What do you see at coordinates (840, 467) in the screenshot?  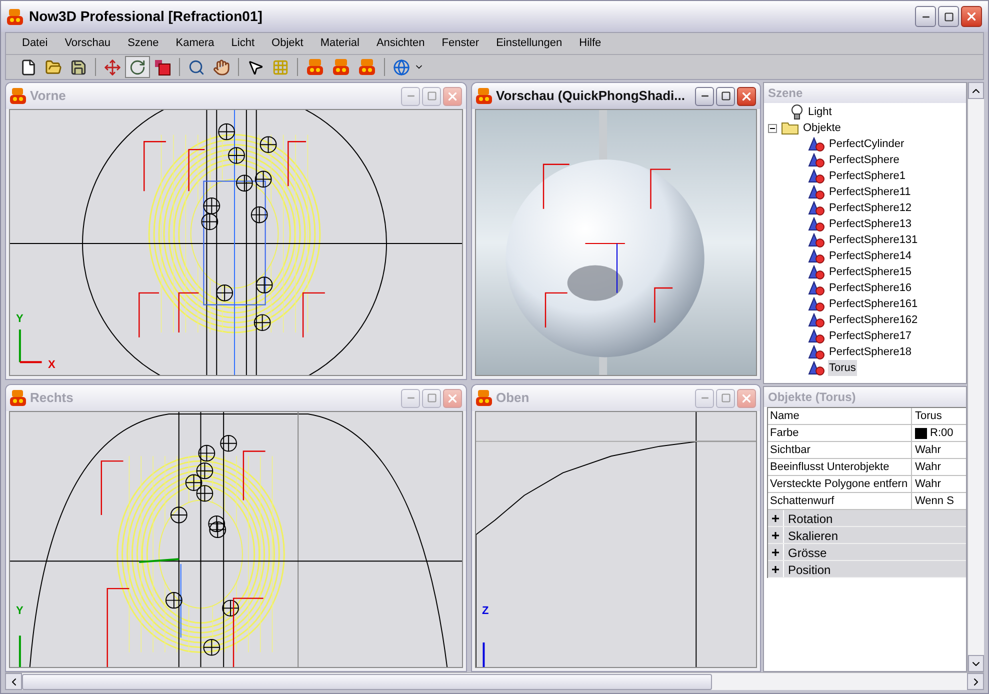 I see `property-name: Beeinflusst Unterobjekte` at bounding box center [840, 467].